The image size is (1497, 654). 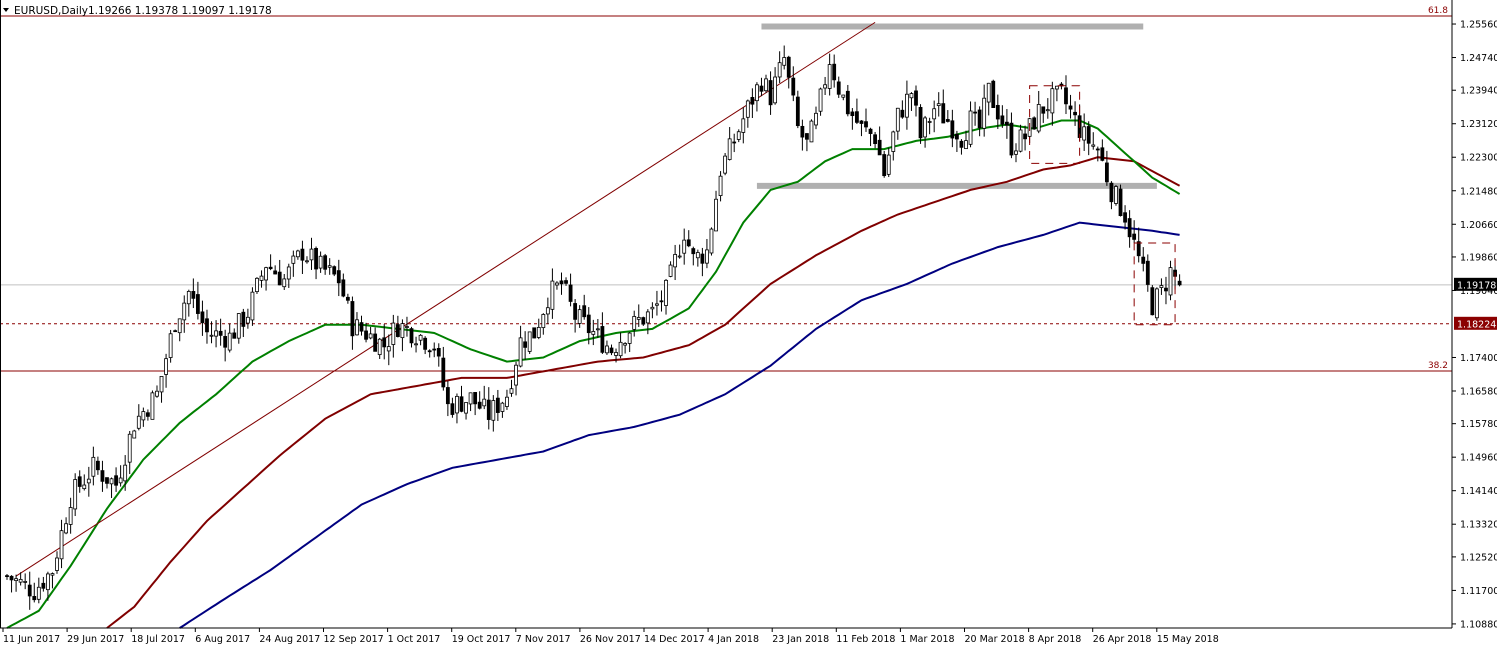 I want to click on current-price-label: 1.19178, so click(x=1476, y=285).